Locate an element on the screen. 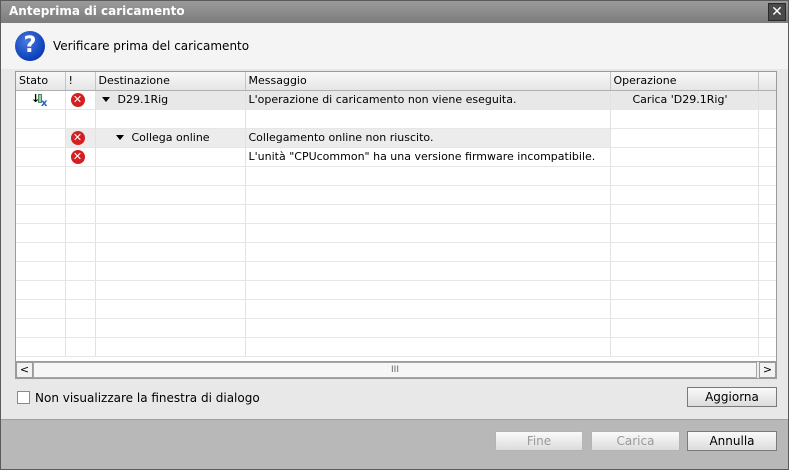 Image resolution: width=789 pixels, height=470 pixels. refresh-button: Aggiorna is located at coordinates (732, 397).